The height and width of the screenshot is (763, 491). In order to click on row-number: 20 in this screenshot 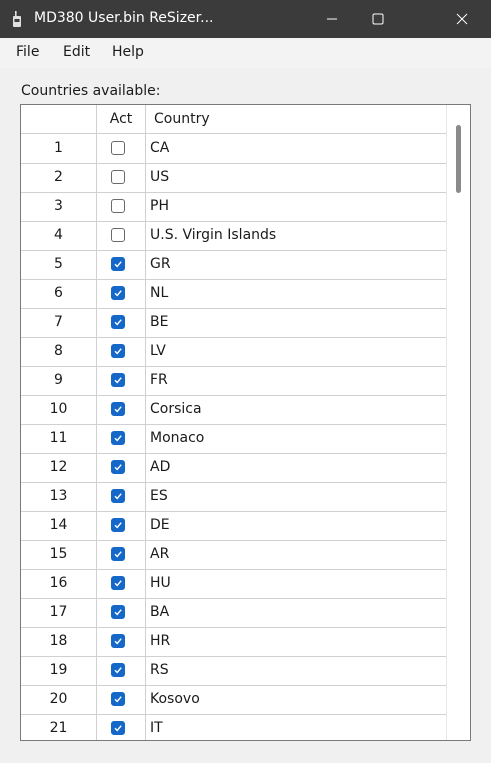, I will do `click(58, 699)`.